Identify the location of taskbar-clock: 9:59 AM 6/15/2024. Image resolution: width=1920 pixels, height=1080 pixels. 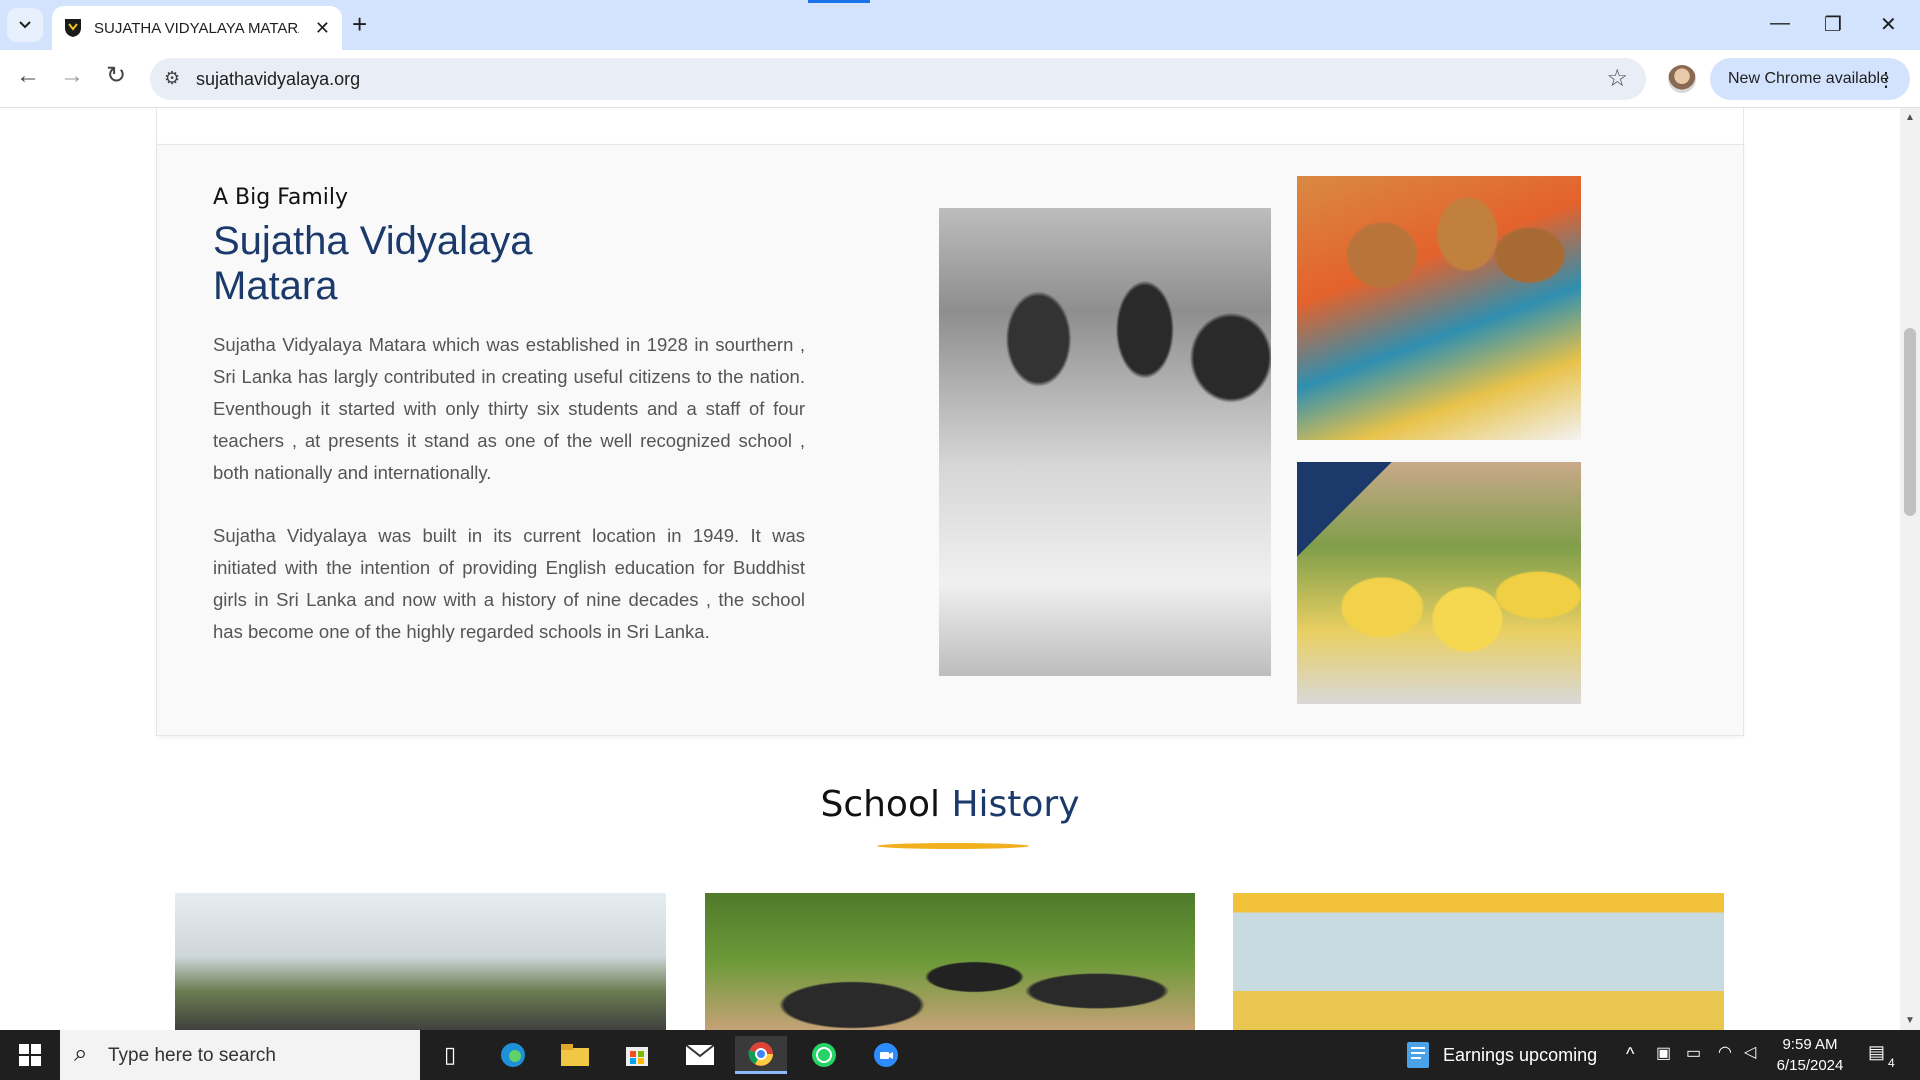
(1810, 1055).